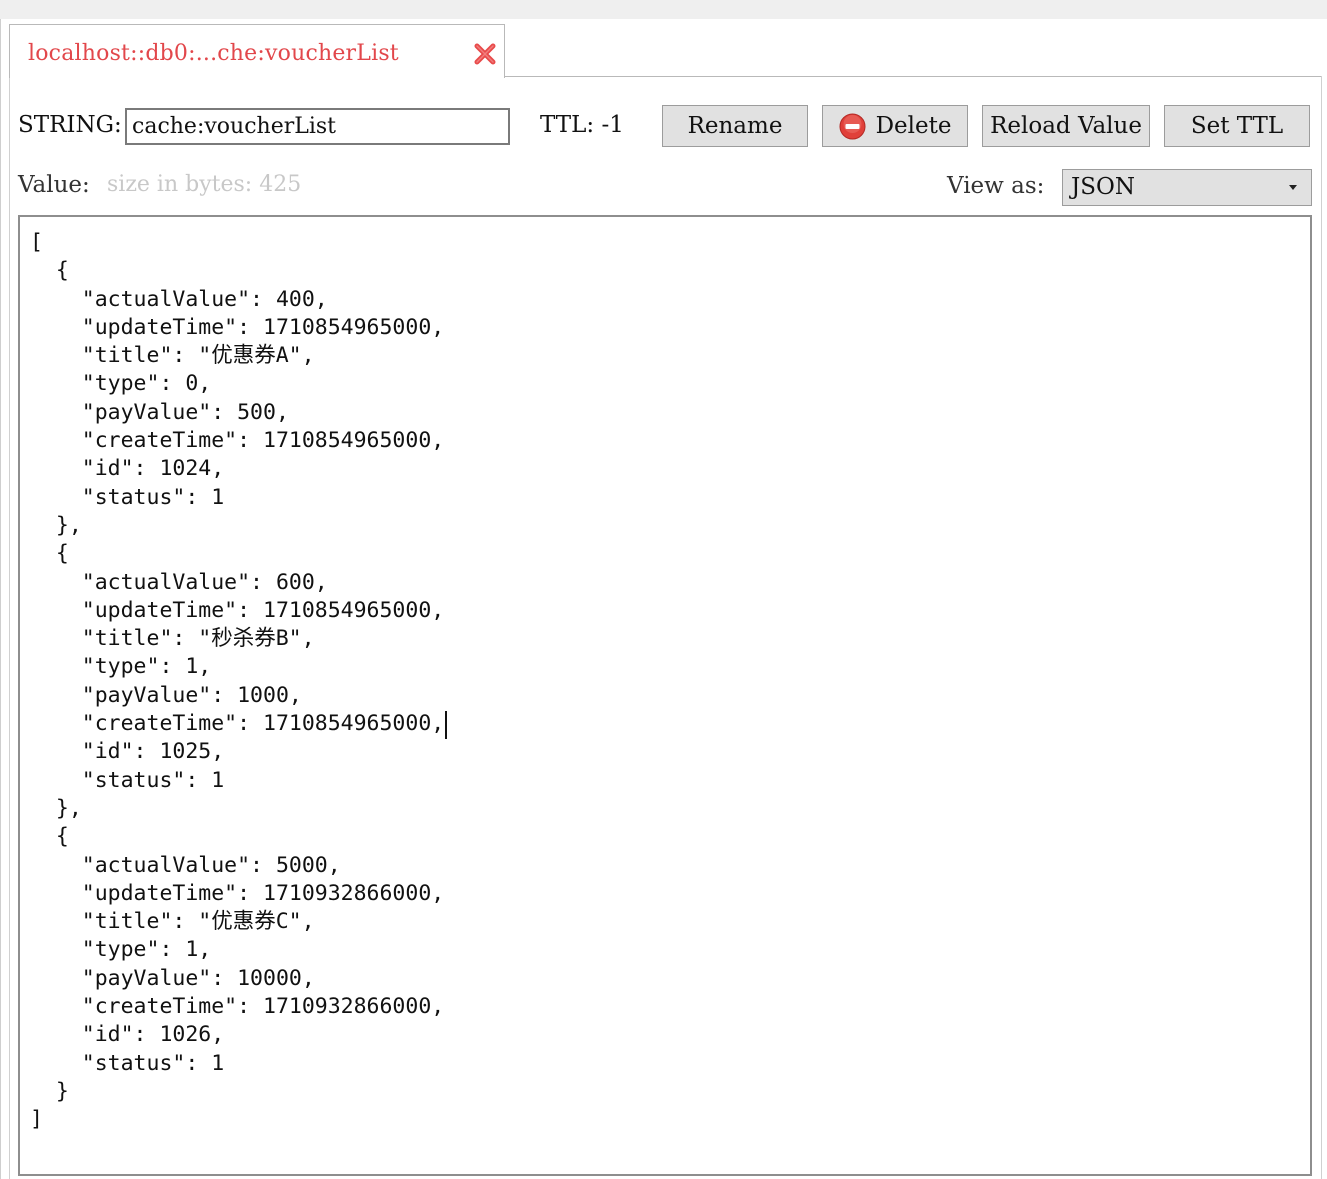  Describe the element at coordinates (317, 126) in the screenshot. I see `key-name-input` at that location.